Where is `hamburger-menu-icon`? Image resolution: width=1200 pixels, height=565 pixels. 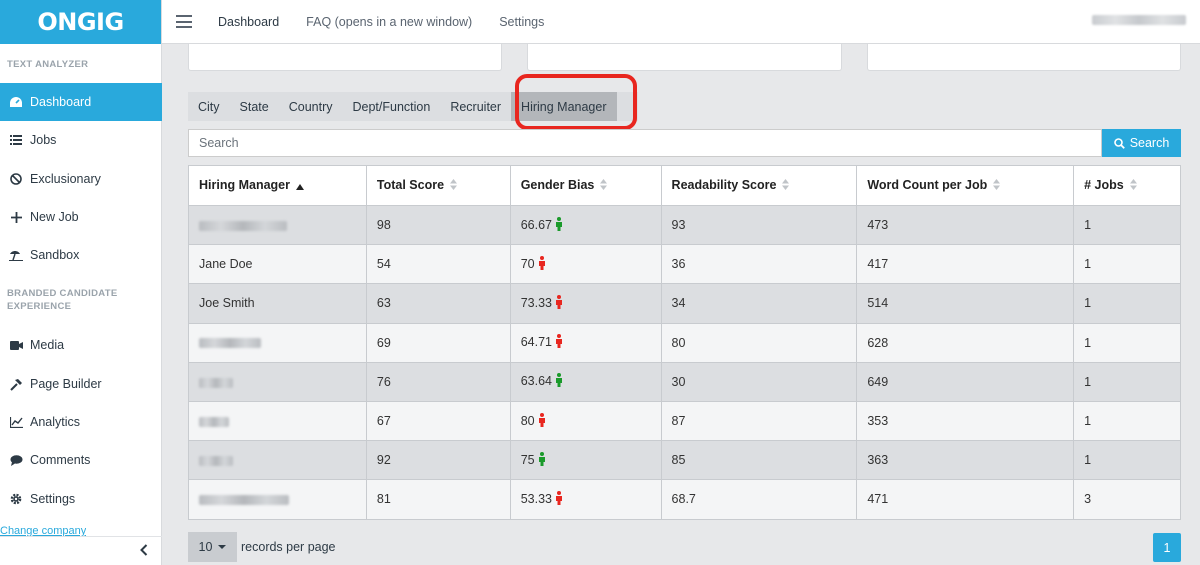
hamburger-menu-icon is located at coordinates (184, 21).